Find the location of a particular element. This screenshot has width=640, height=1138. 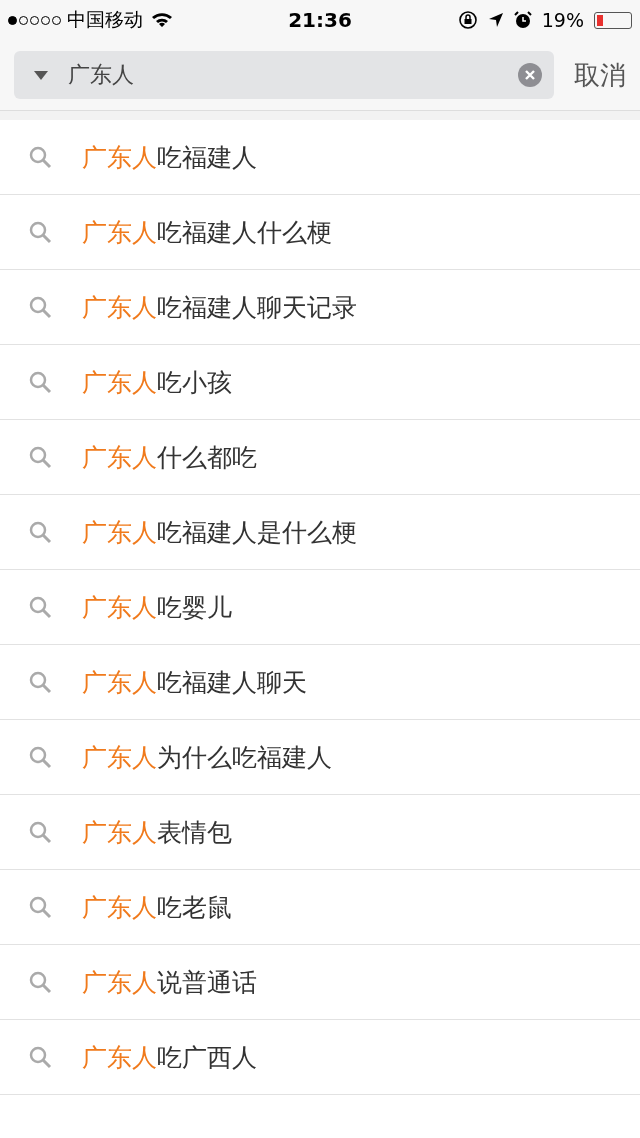

suggestion-text: 广东人吃广西人 is located at coordinates (169, 1057).